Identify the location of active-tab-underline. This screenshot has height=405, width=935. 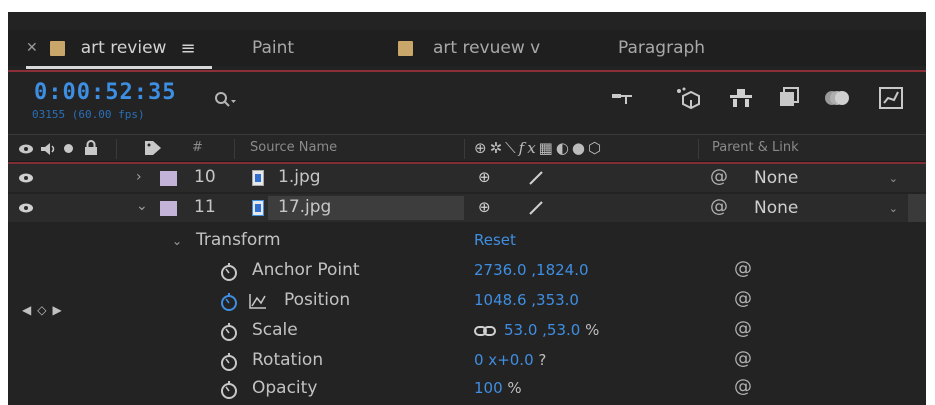
(119, 67).